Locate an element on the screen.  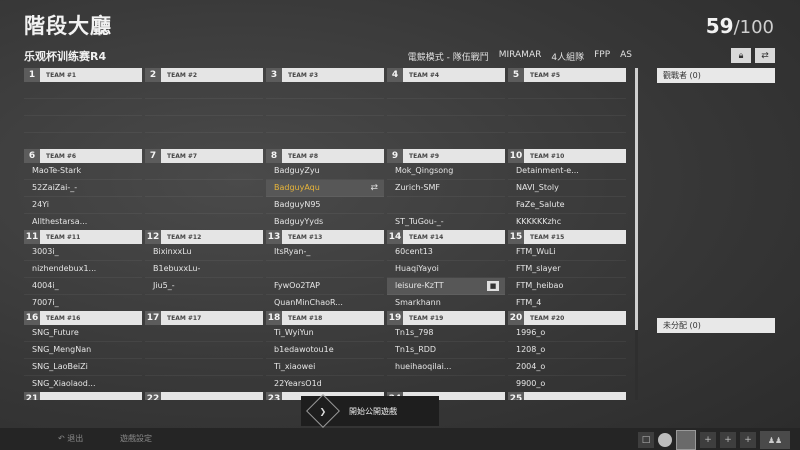
chat-icon: □ is located at coordinates (646, 440).